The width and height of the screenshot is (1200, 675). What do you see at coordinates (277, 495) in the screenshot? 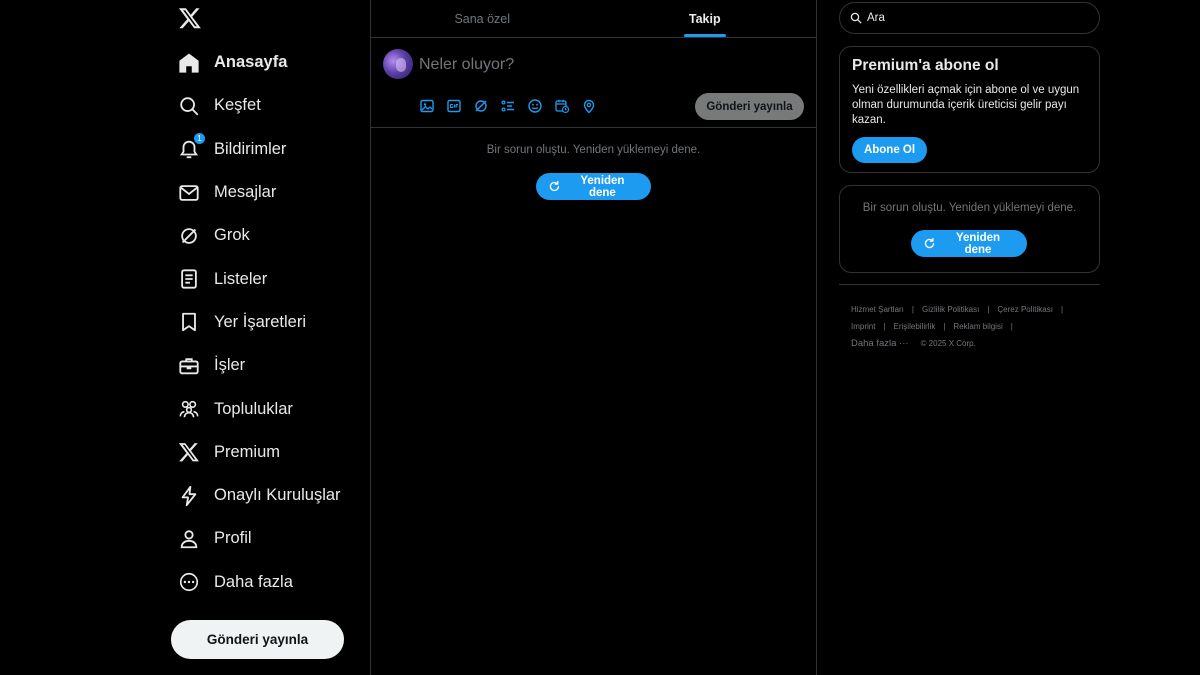
I see `nav-item-label: Onaylı Kuruluşlar` at bounding box center [277, 495].